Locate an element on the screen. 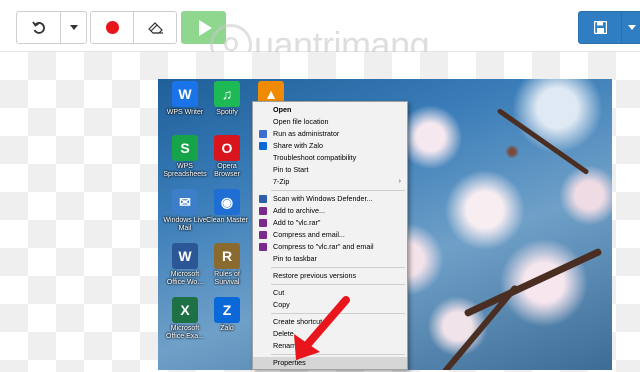  menu-item: Troubleshoot compatibility is located at coordinates (330, 158).